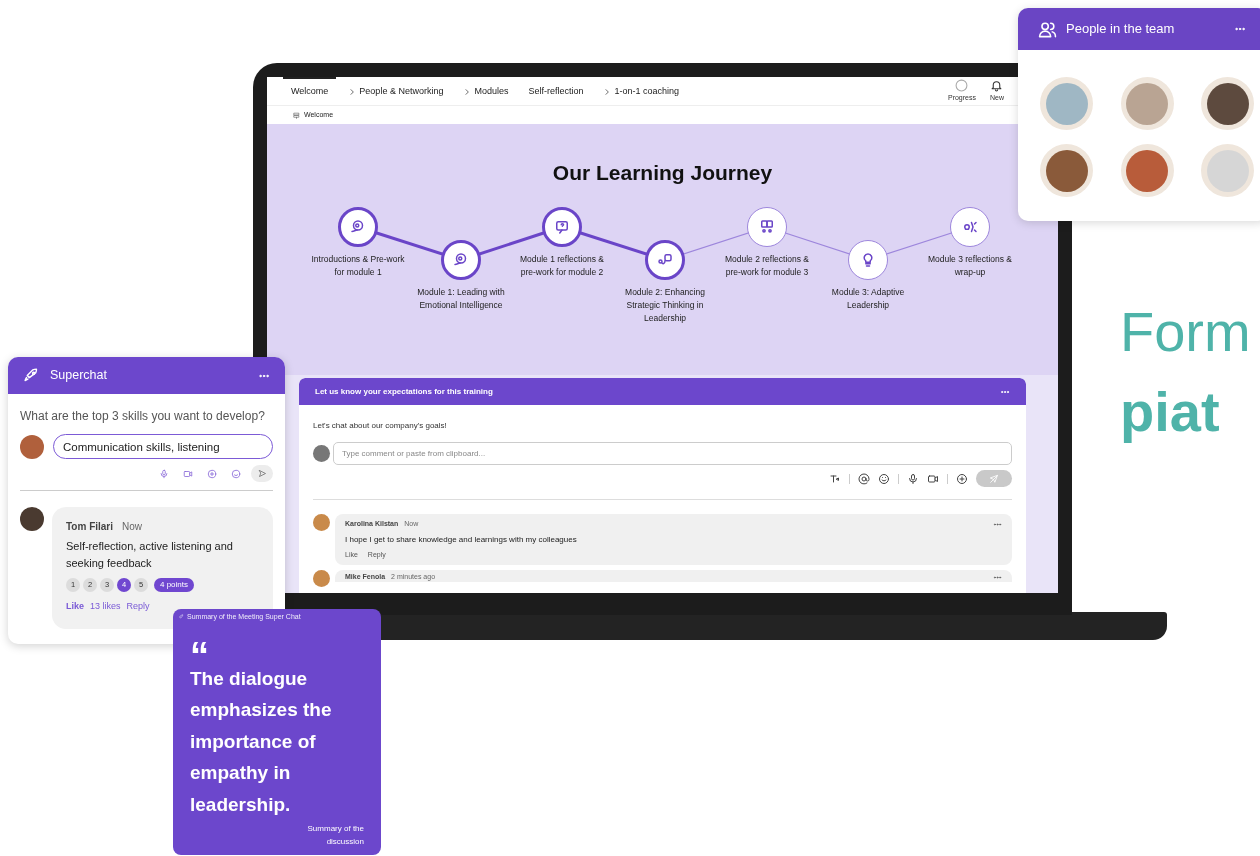 This screenshot has height=856, width=1260. What do you see at coordinates (358, 265) in the screenshot?
I see `journey-label: Introductions & Pre-work for module 1` at bounding box center [358, 265].